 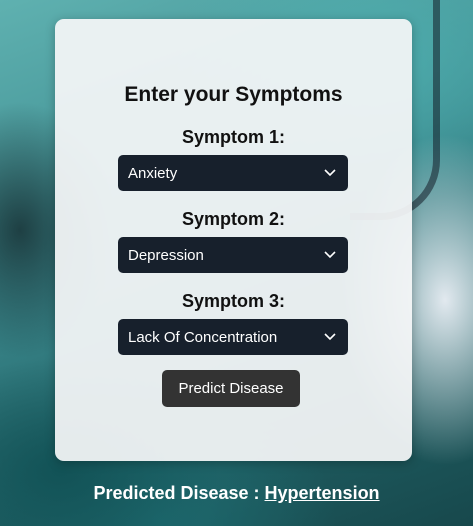 What do you see at coordinates (322, 493) in the screenshot?
I see `result-value: Hypertension` at bounding box center [322, 493].